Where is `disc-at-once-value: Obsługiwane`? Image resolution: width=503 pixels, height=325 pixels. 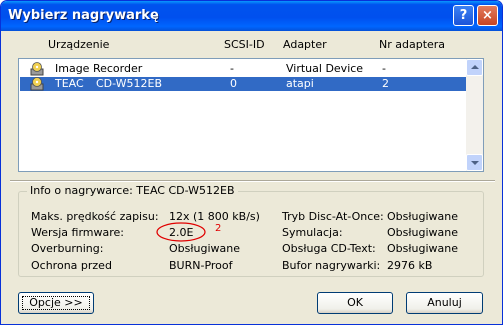 disc-at-once-value: Obsługiwane is located at coordinates (422, 216).